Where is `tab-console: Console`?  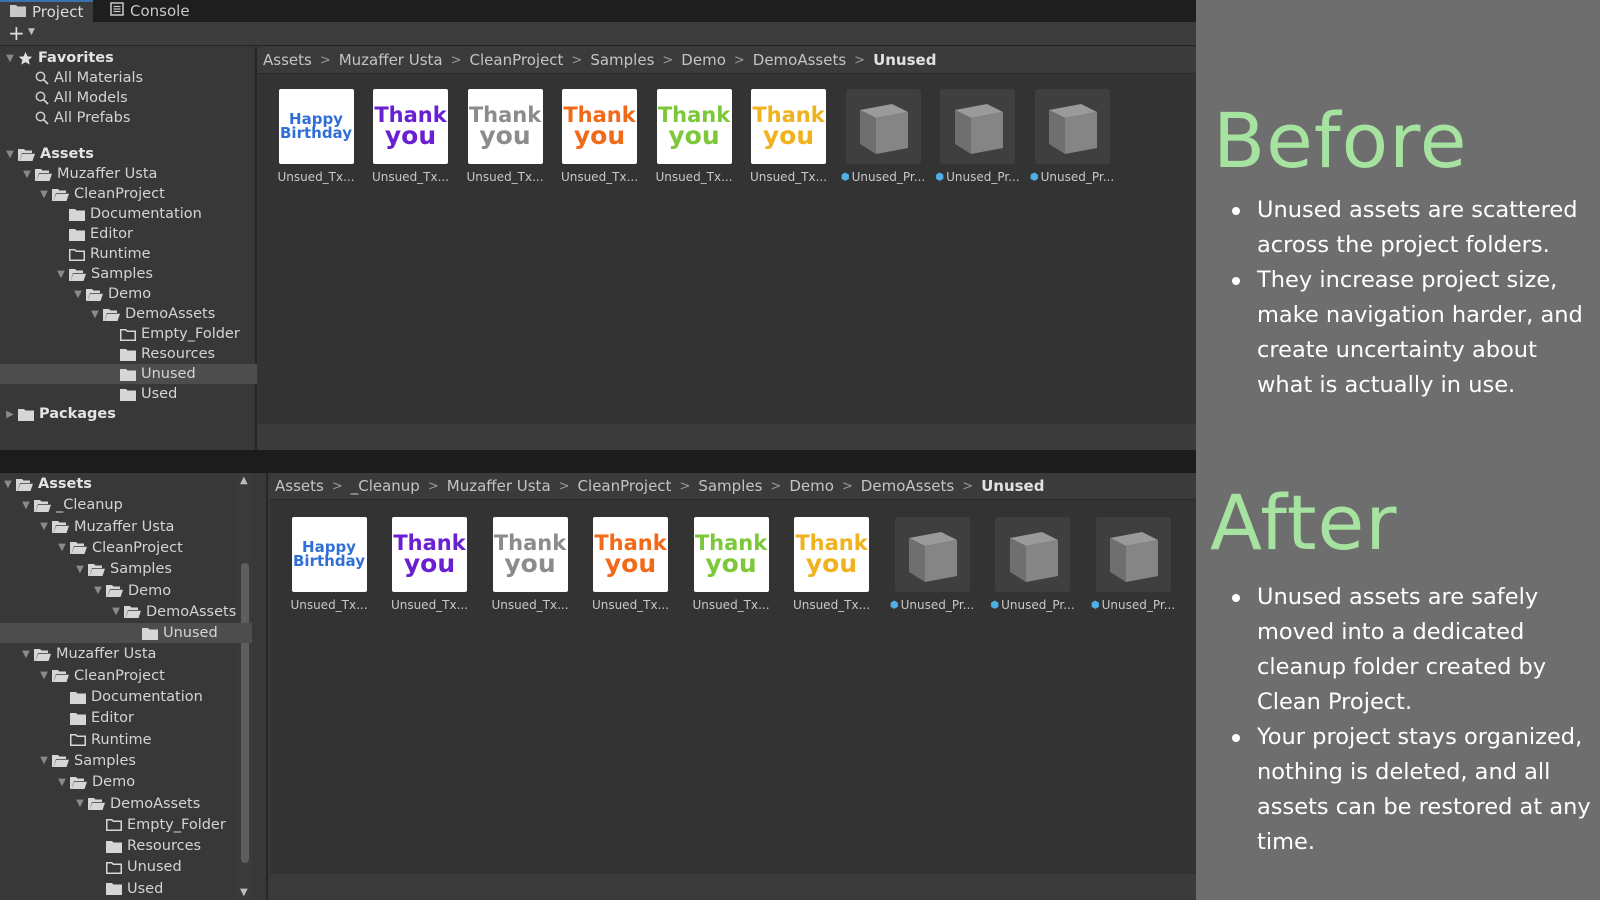 tab-console: Console is located at coordinates (150, 11).